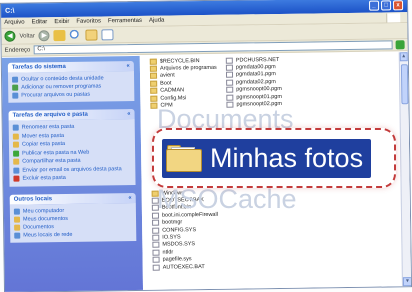  I want to click on file-name: pgmsnoopt00.pgm, so click(259, 89).